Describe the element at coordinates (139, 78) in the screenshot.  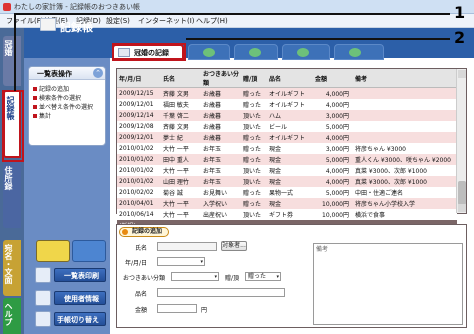
I see `column-header: 年/月/日` at that location.